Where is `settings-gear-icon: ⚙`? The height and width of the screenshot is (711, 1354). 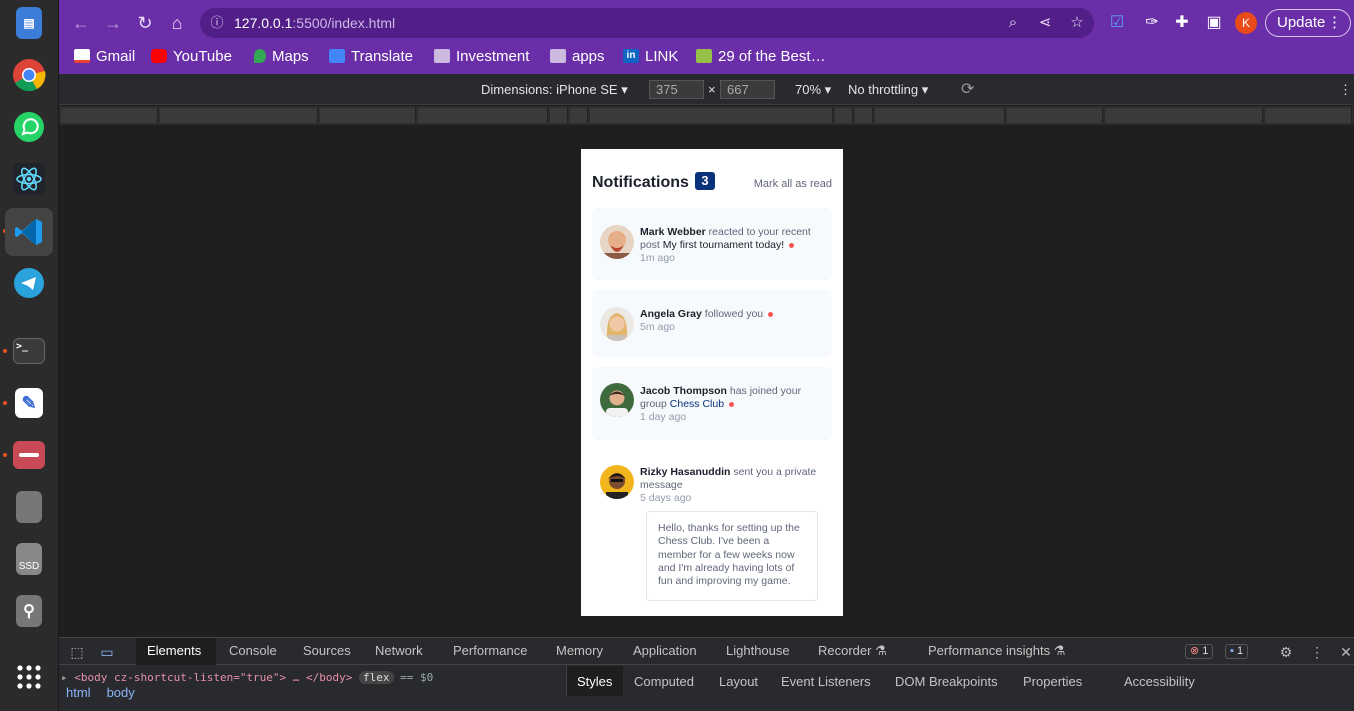
settings-gear-icon: ⚙ is located at coordinates (1286, 652).